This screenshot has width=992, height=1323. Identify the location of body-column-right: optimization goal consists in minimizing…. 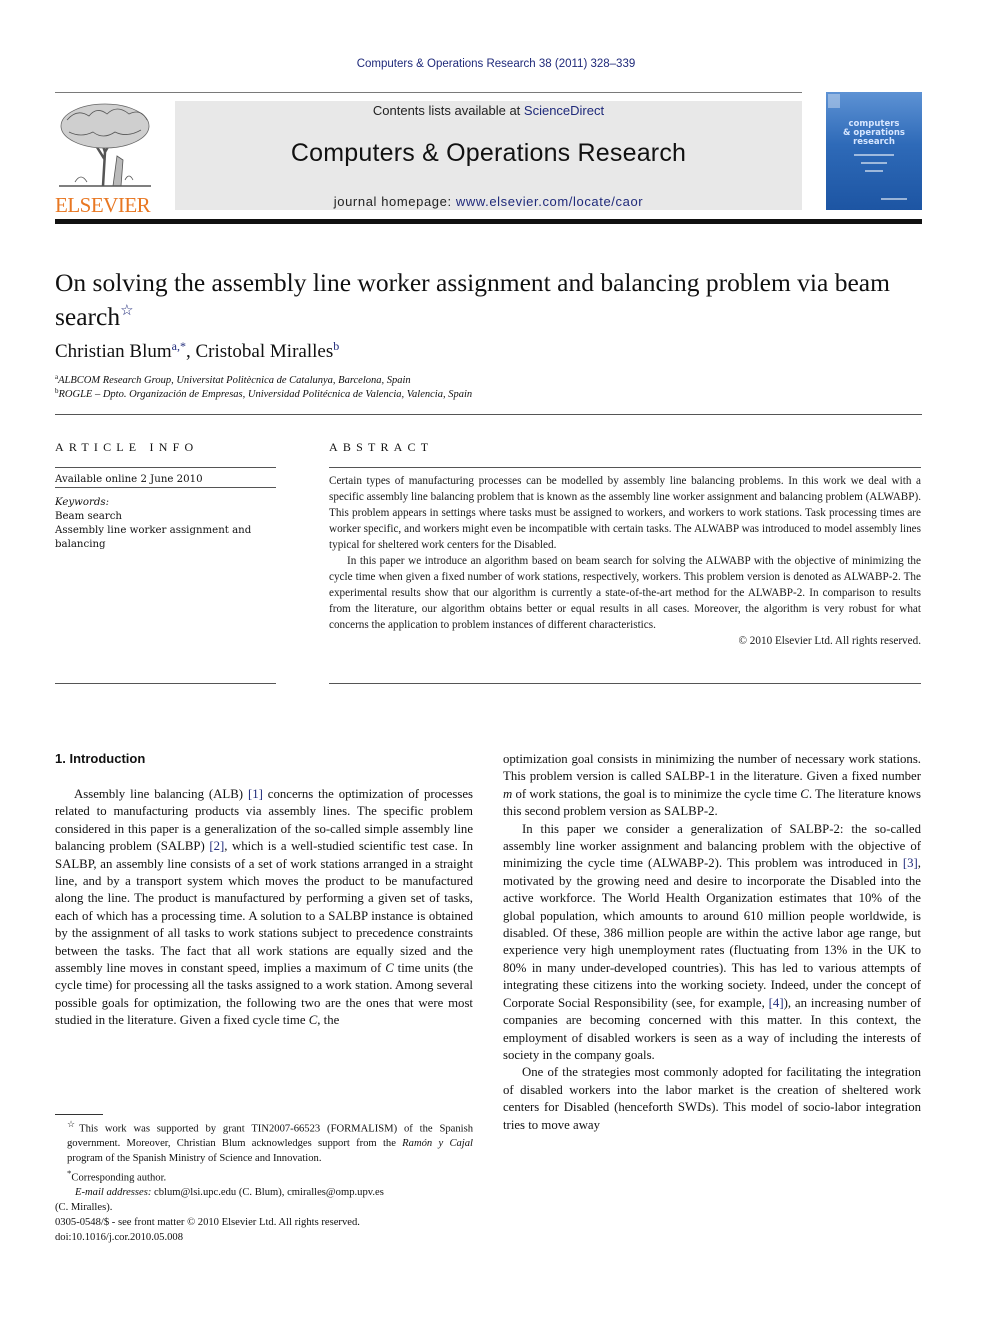
(712, 942).